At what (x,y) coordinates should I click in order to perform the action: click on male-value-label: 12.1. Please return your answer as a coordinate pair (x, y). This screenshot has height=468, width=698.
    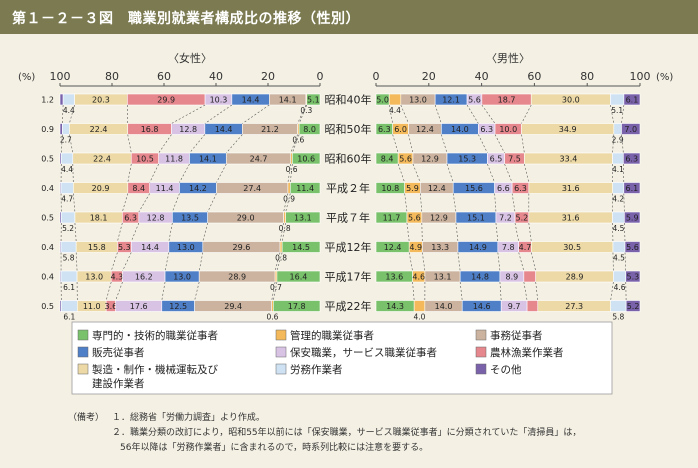
    Looking at the image, I should click on (451, 100).